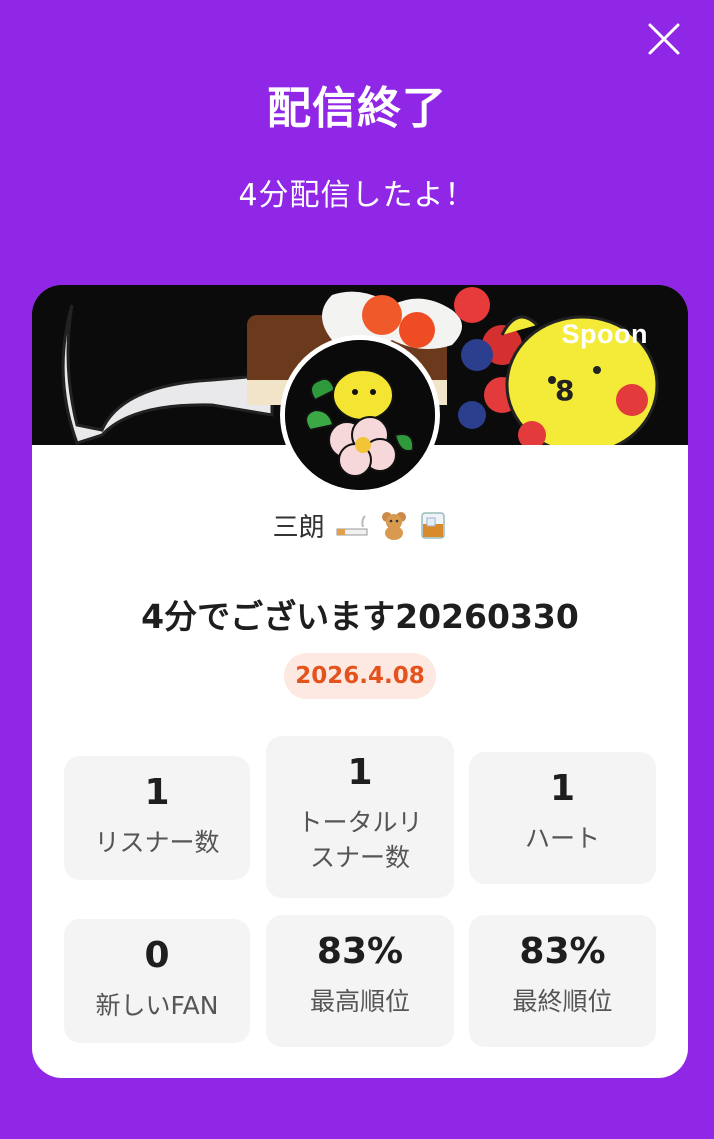  What do you see at coordinates (357, 195) in the screenshot?
I see `page-subtitle: 4分配信したよ！` at bounding box center [357, 195].